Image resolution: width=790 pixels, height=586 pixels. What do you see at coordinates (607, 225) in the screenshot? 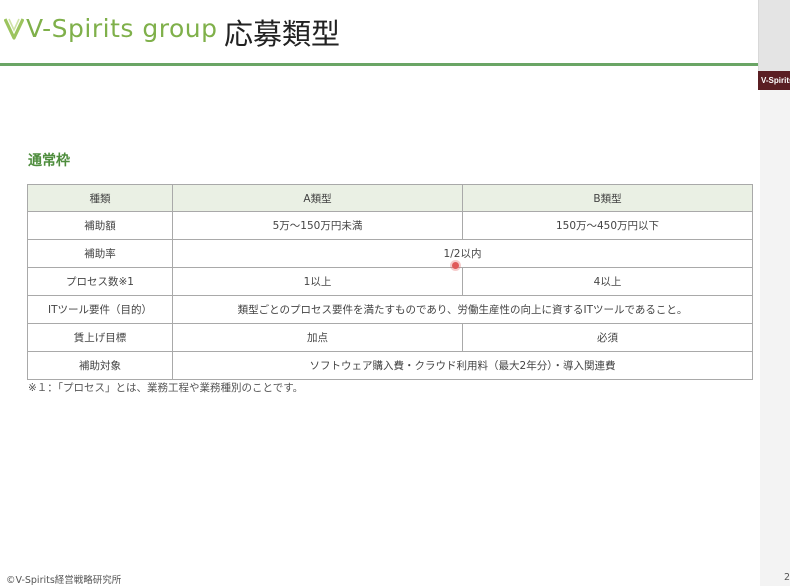
I see `table-cell: 150万～450万円以下` at bounding box center [607, 225].